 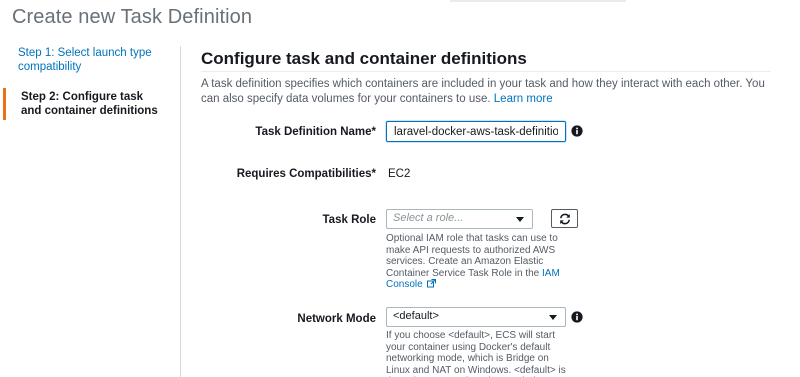 I want to click on page-title: Create new Task Definition, so click(x=132, y=17).